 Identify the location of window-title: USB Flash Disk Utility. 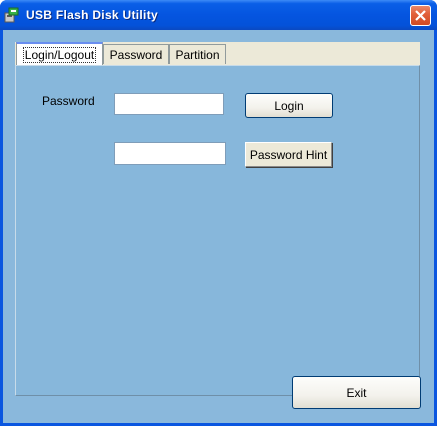
(92, 15).